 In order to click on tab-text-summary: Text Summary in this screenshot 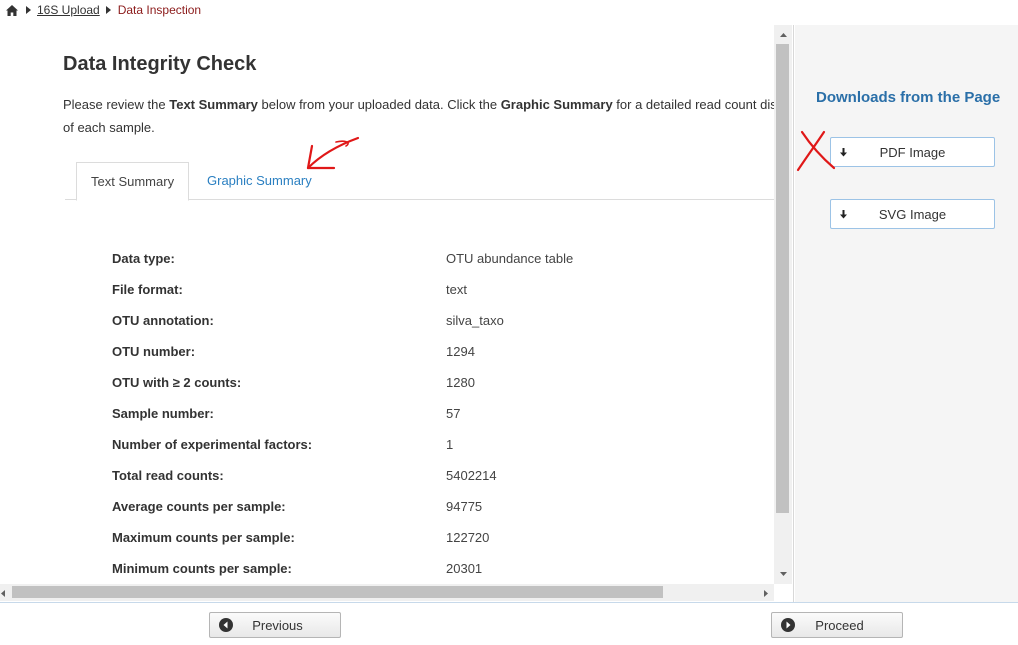, I will do `click(133, 181)`.